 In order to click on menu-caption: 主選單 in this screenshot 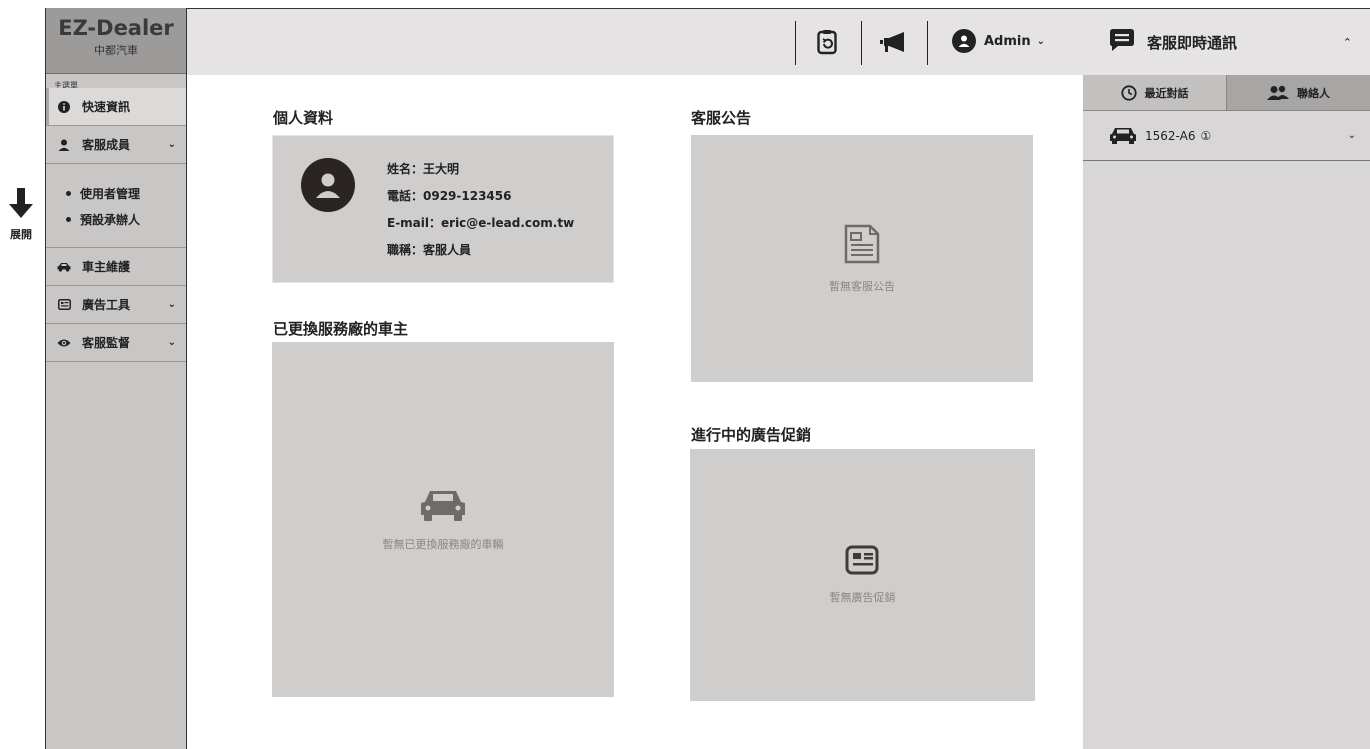, I will do `click(66, 85)`.